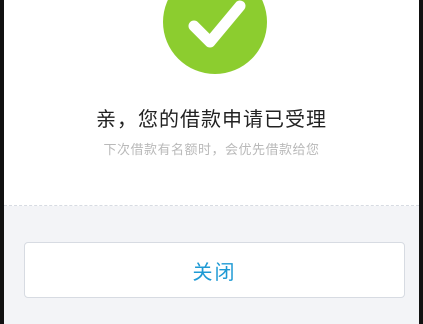 The height and width of the screenshot is (324, 423). I want to click on success-check-icon, so click(215, 37).